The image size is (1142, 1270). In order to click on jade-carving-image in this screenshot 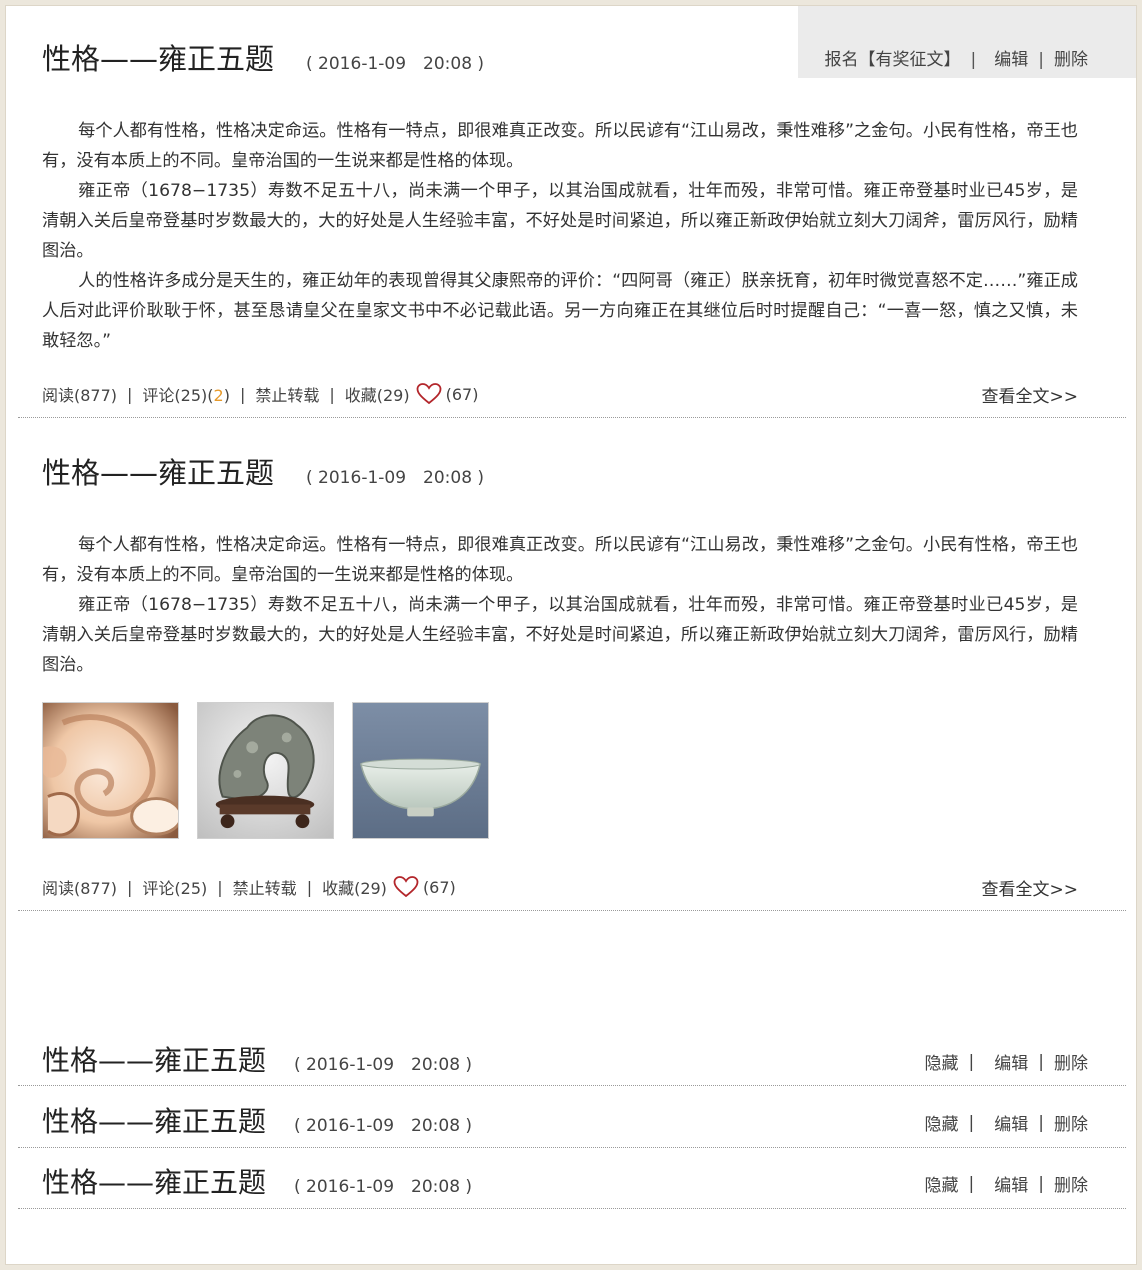, I will do `click(110, 770)`.